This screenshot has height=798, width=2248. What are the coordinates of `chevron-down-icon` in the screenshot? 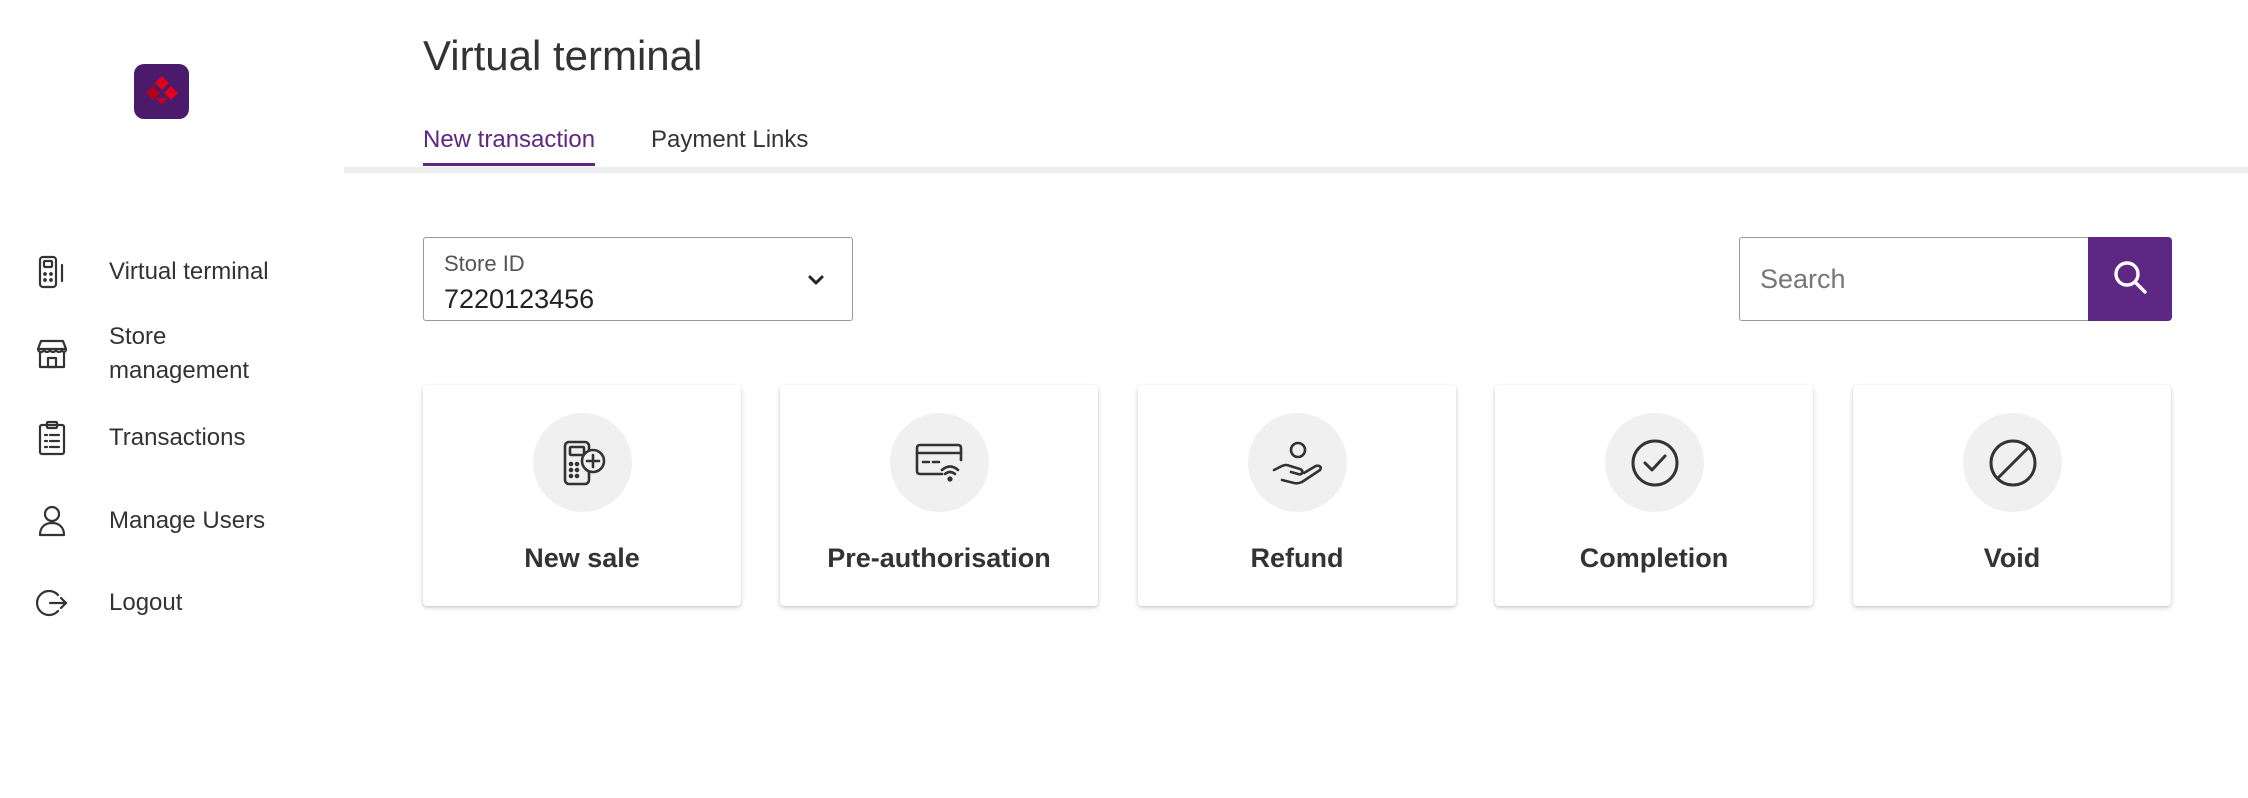 It's located at (816, 280).